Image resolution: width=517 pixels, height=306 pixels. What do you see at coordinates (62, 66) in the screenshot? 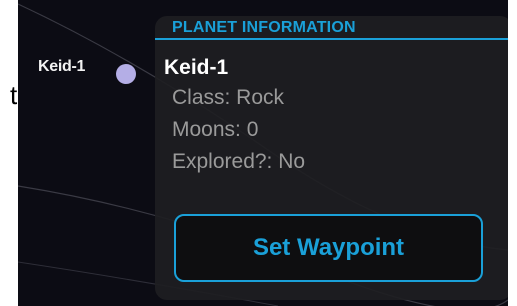
I see `planet-label: Keid-1` at bounding box center [62, 66].